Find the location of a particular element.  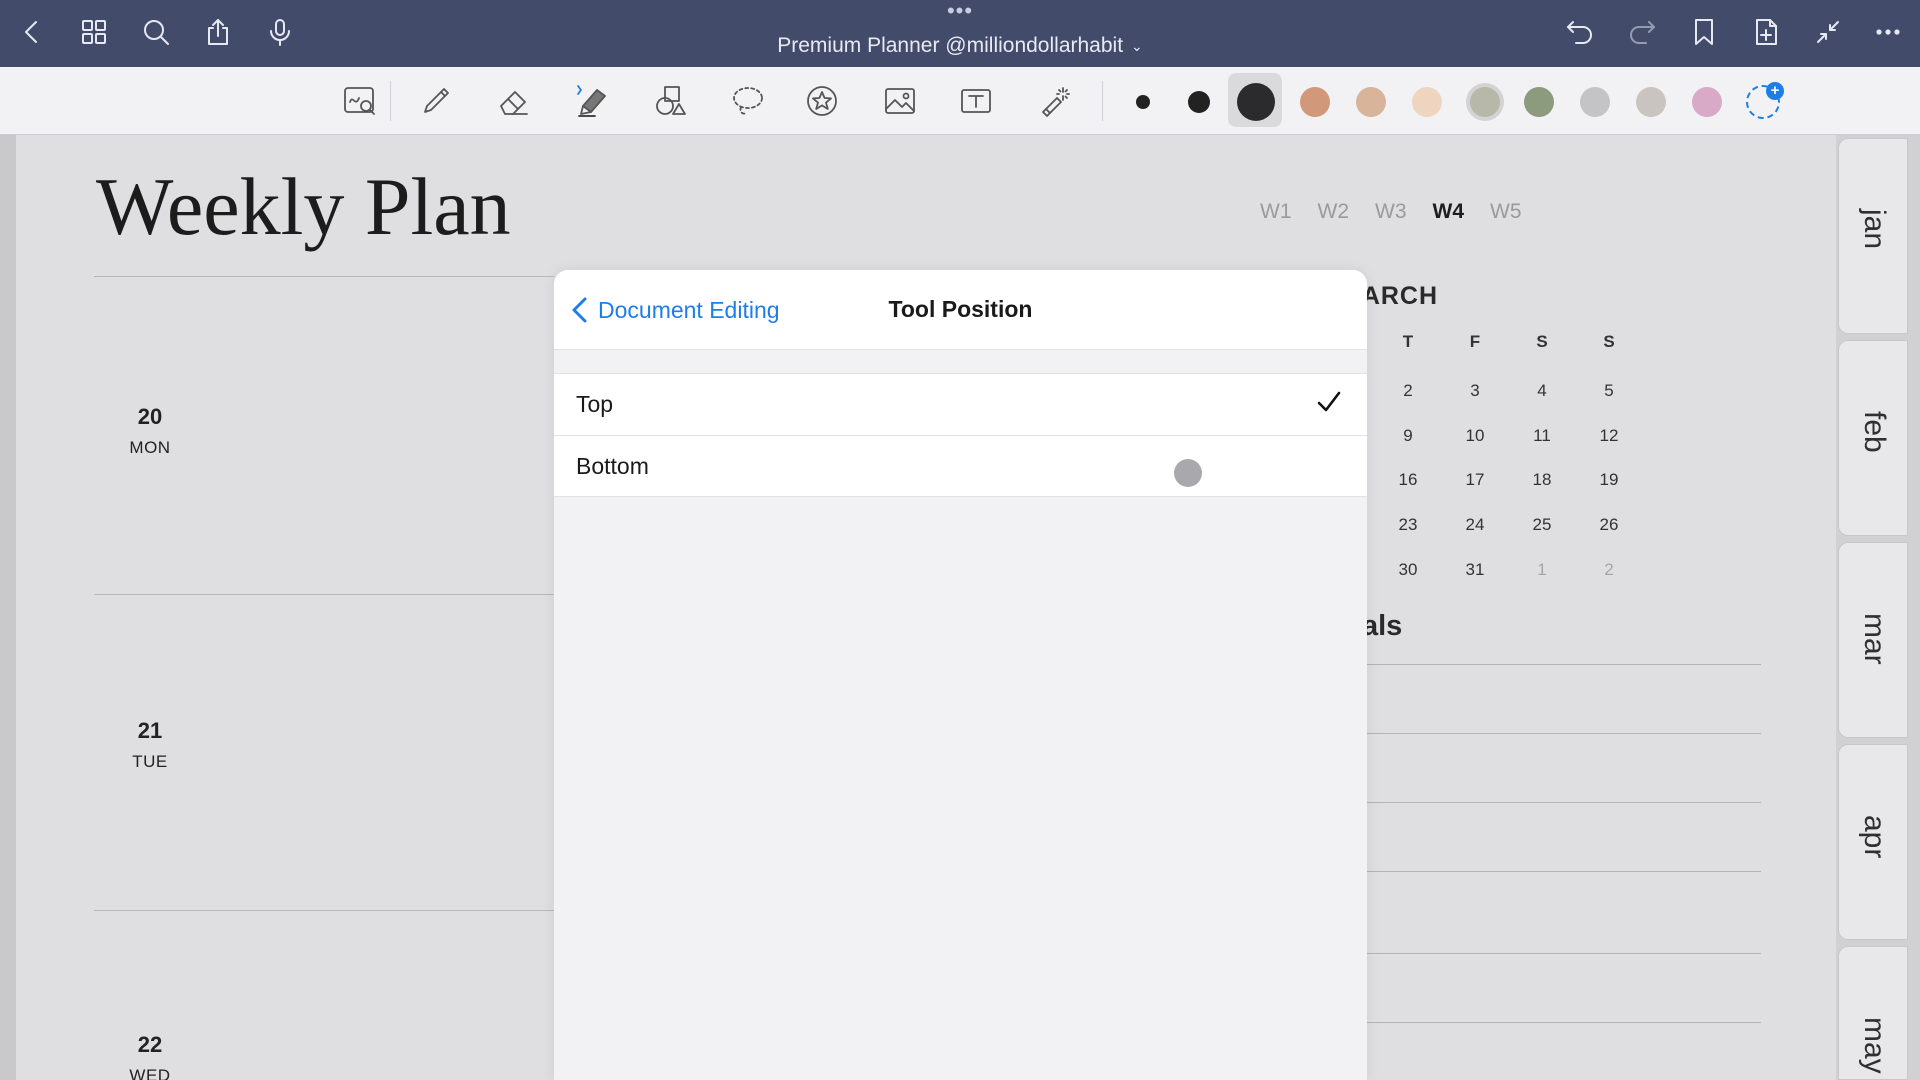

month-tab-apr: apr is located at coordinates (1873, 842).